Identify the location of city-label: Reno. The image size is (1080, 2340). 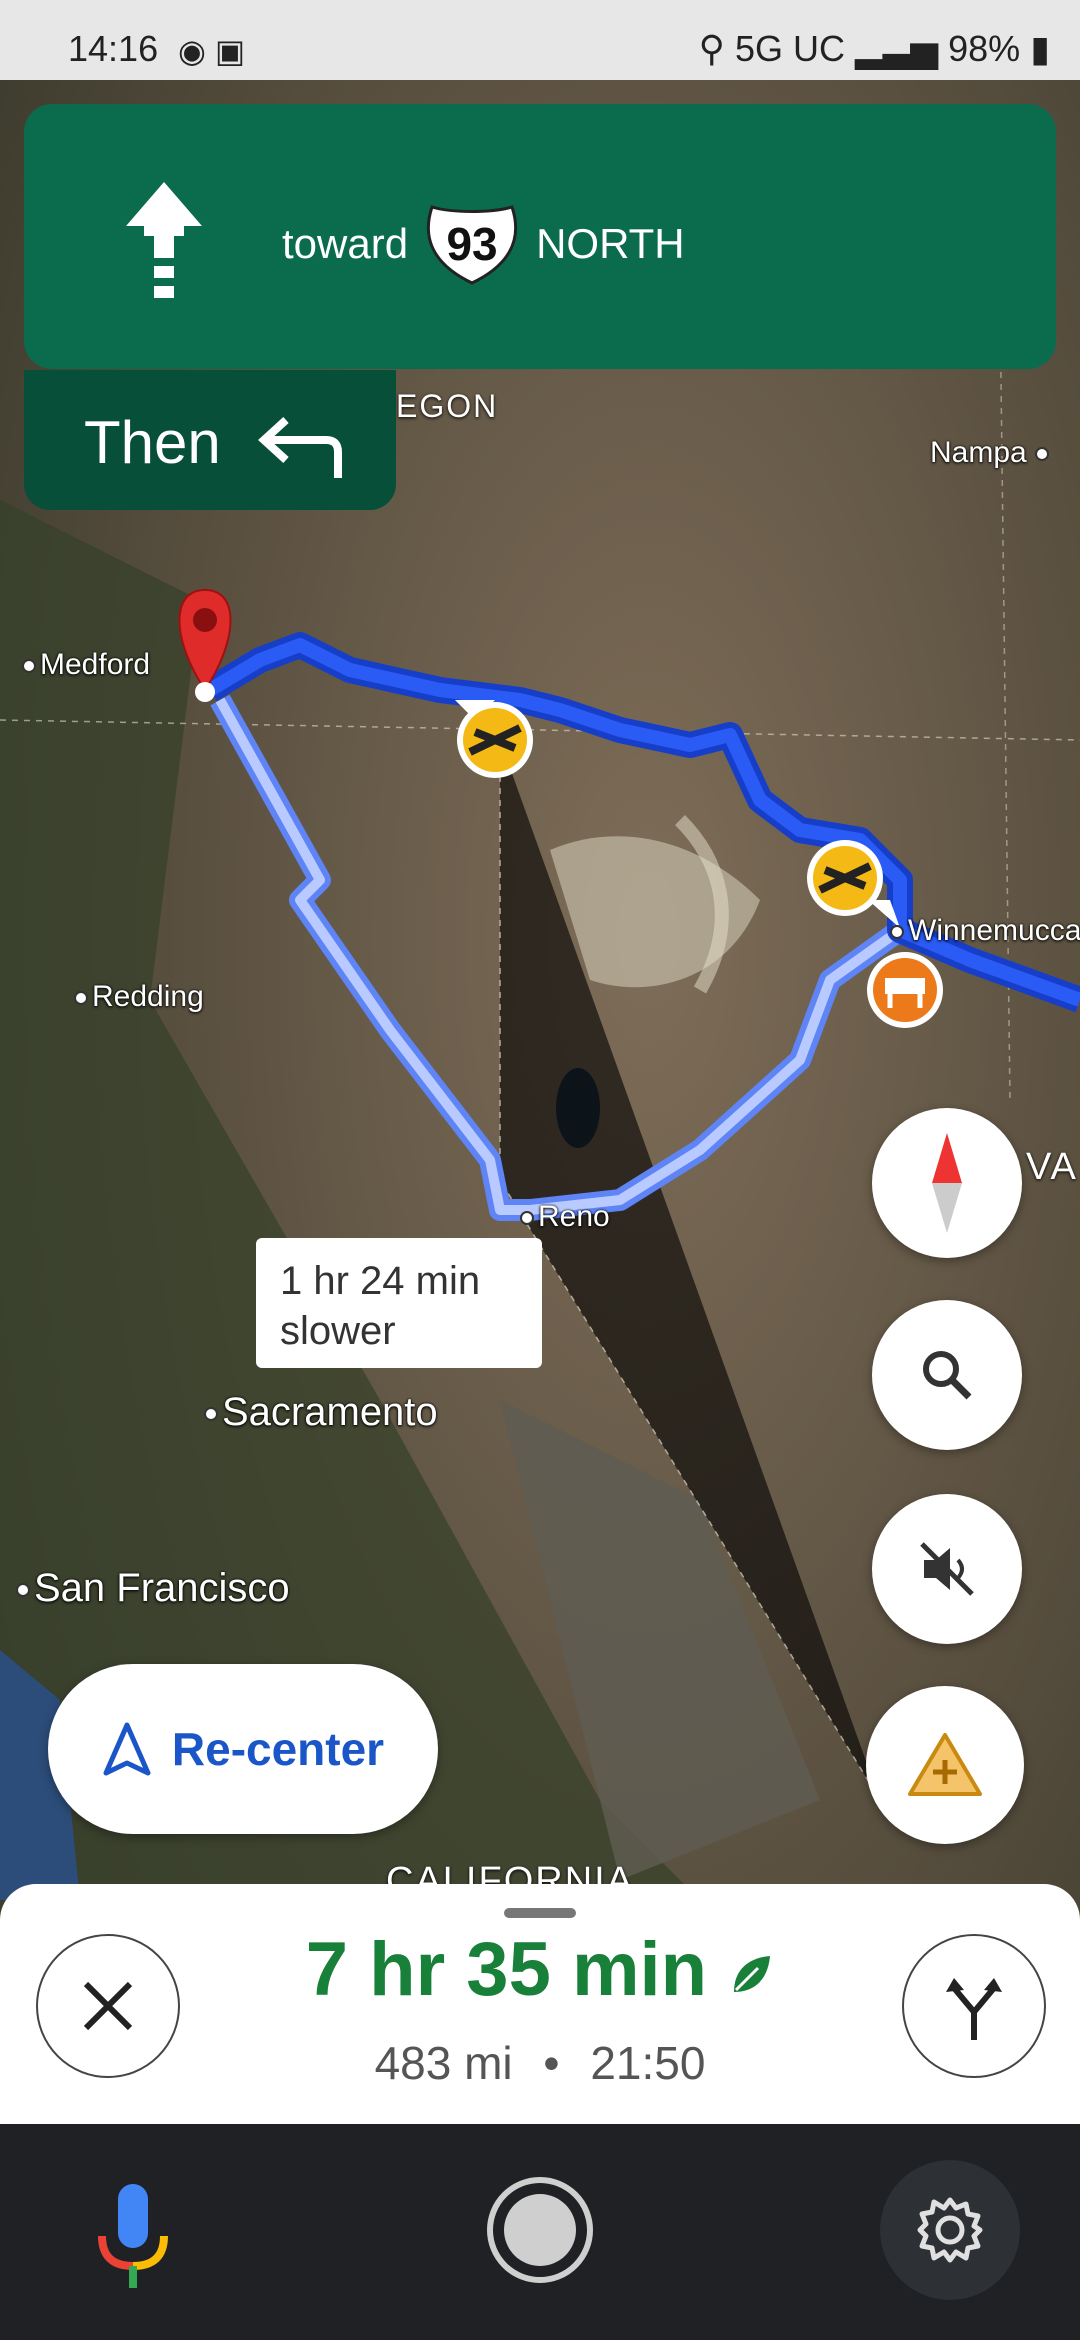
(565, 1217).